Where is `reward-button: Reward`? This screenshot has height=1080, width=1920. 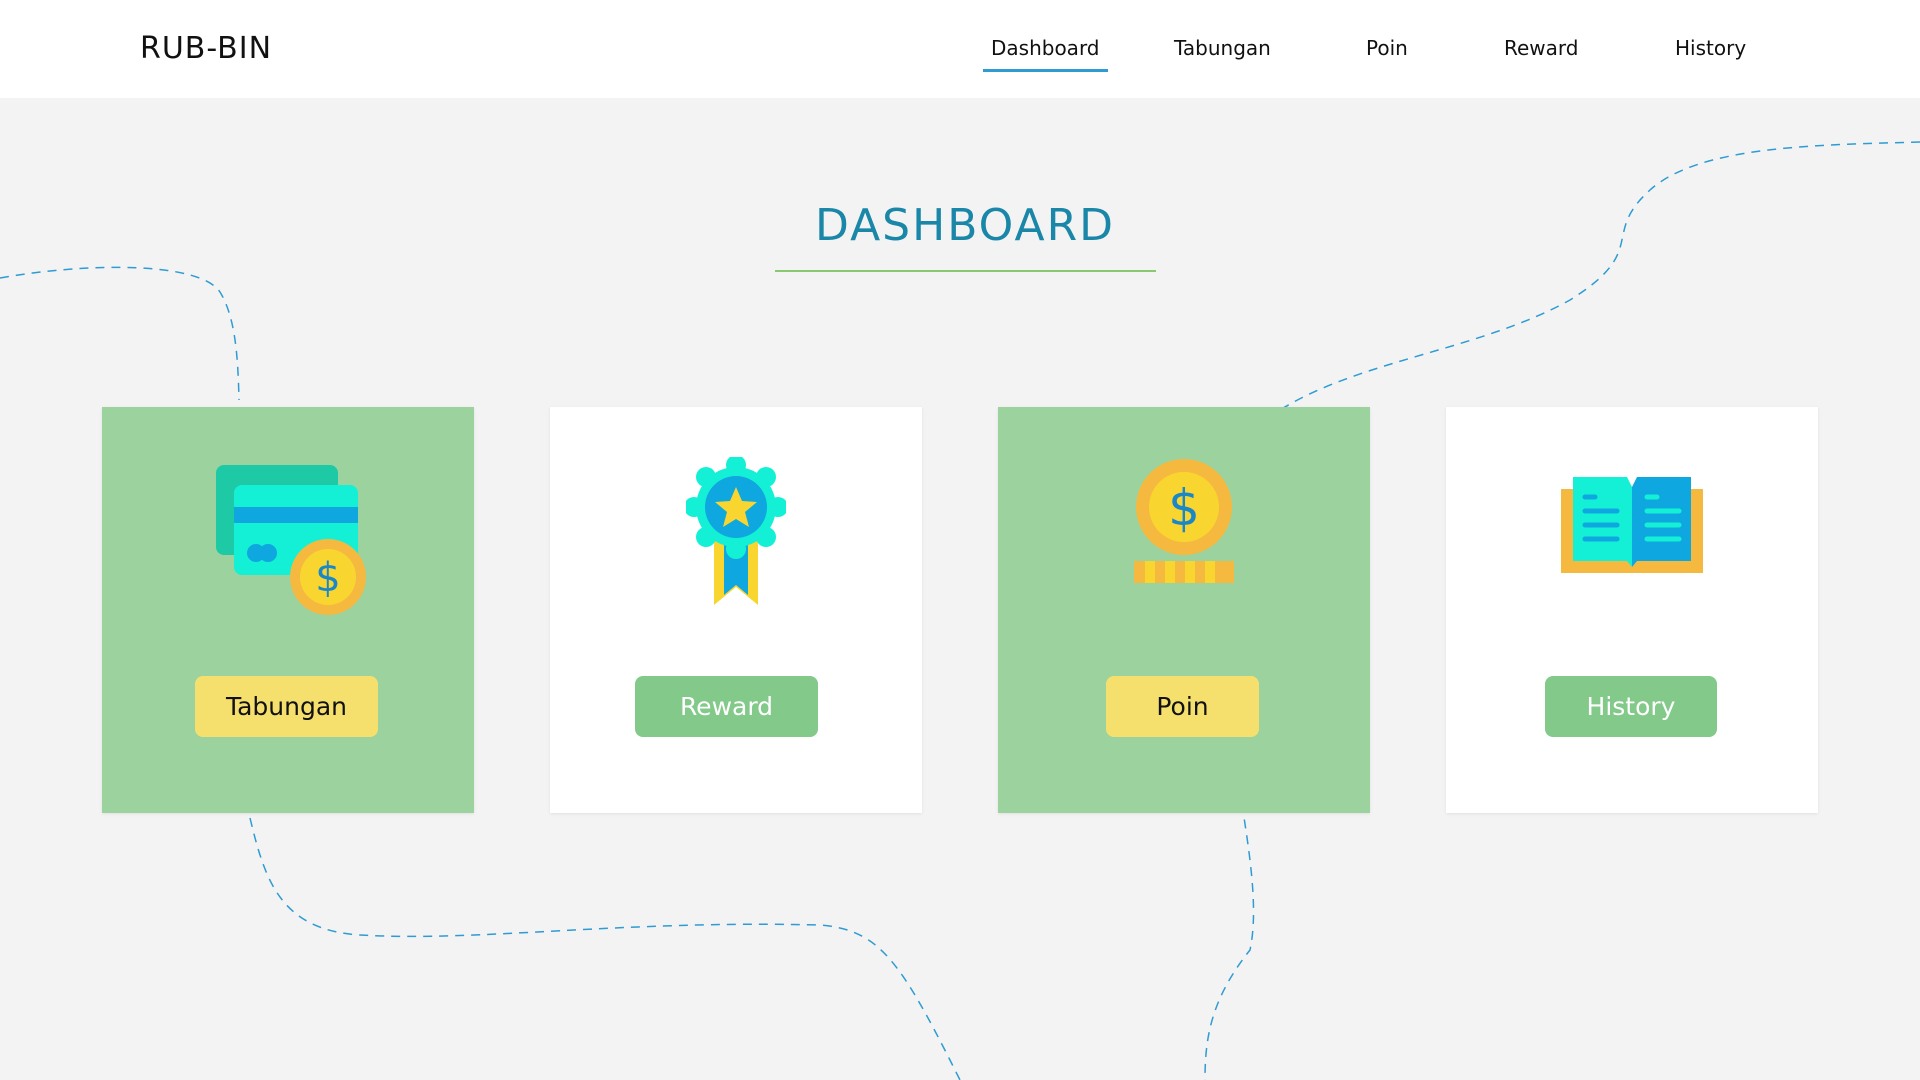 reward-button: Reward is located at coordinates (726, 706).